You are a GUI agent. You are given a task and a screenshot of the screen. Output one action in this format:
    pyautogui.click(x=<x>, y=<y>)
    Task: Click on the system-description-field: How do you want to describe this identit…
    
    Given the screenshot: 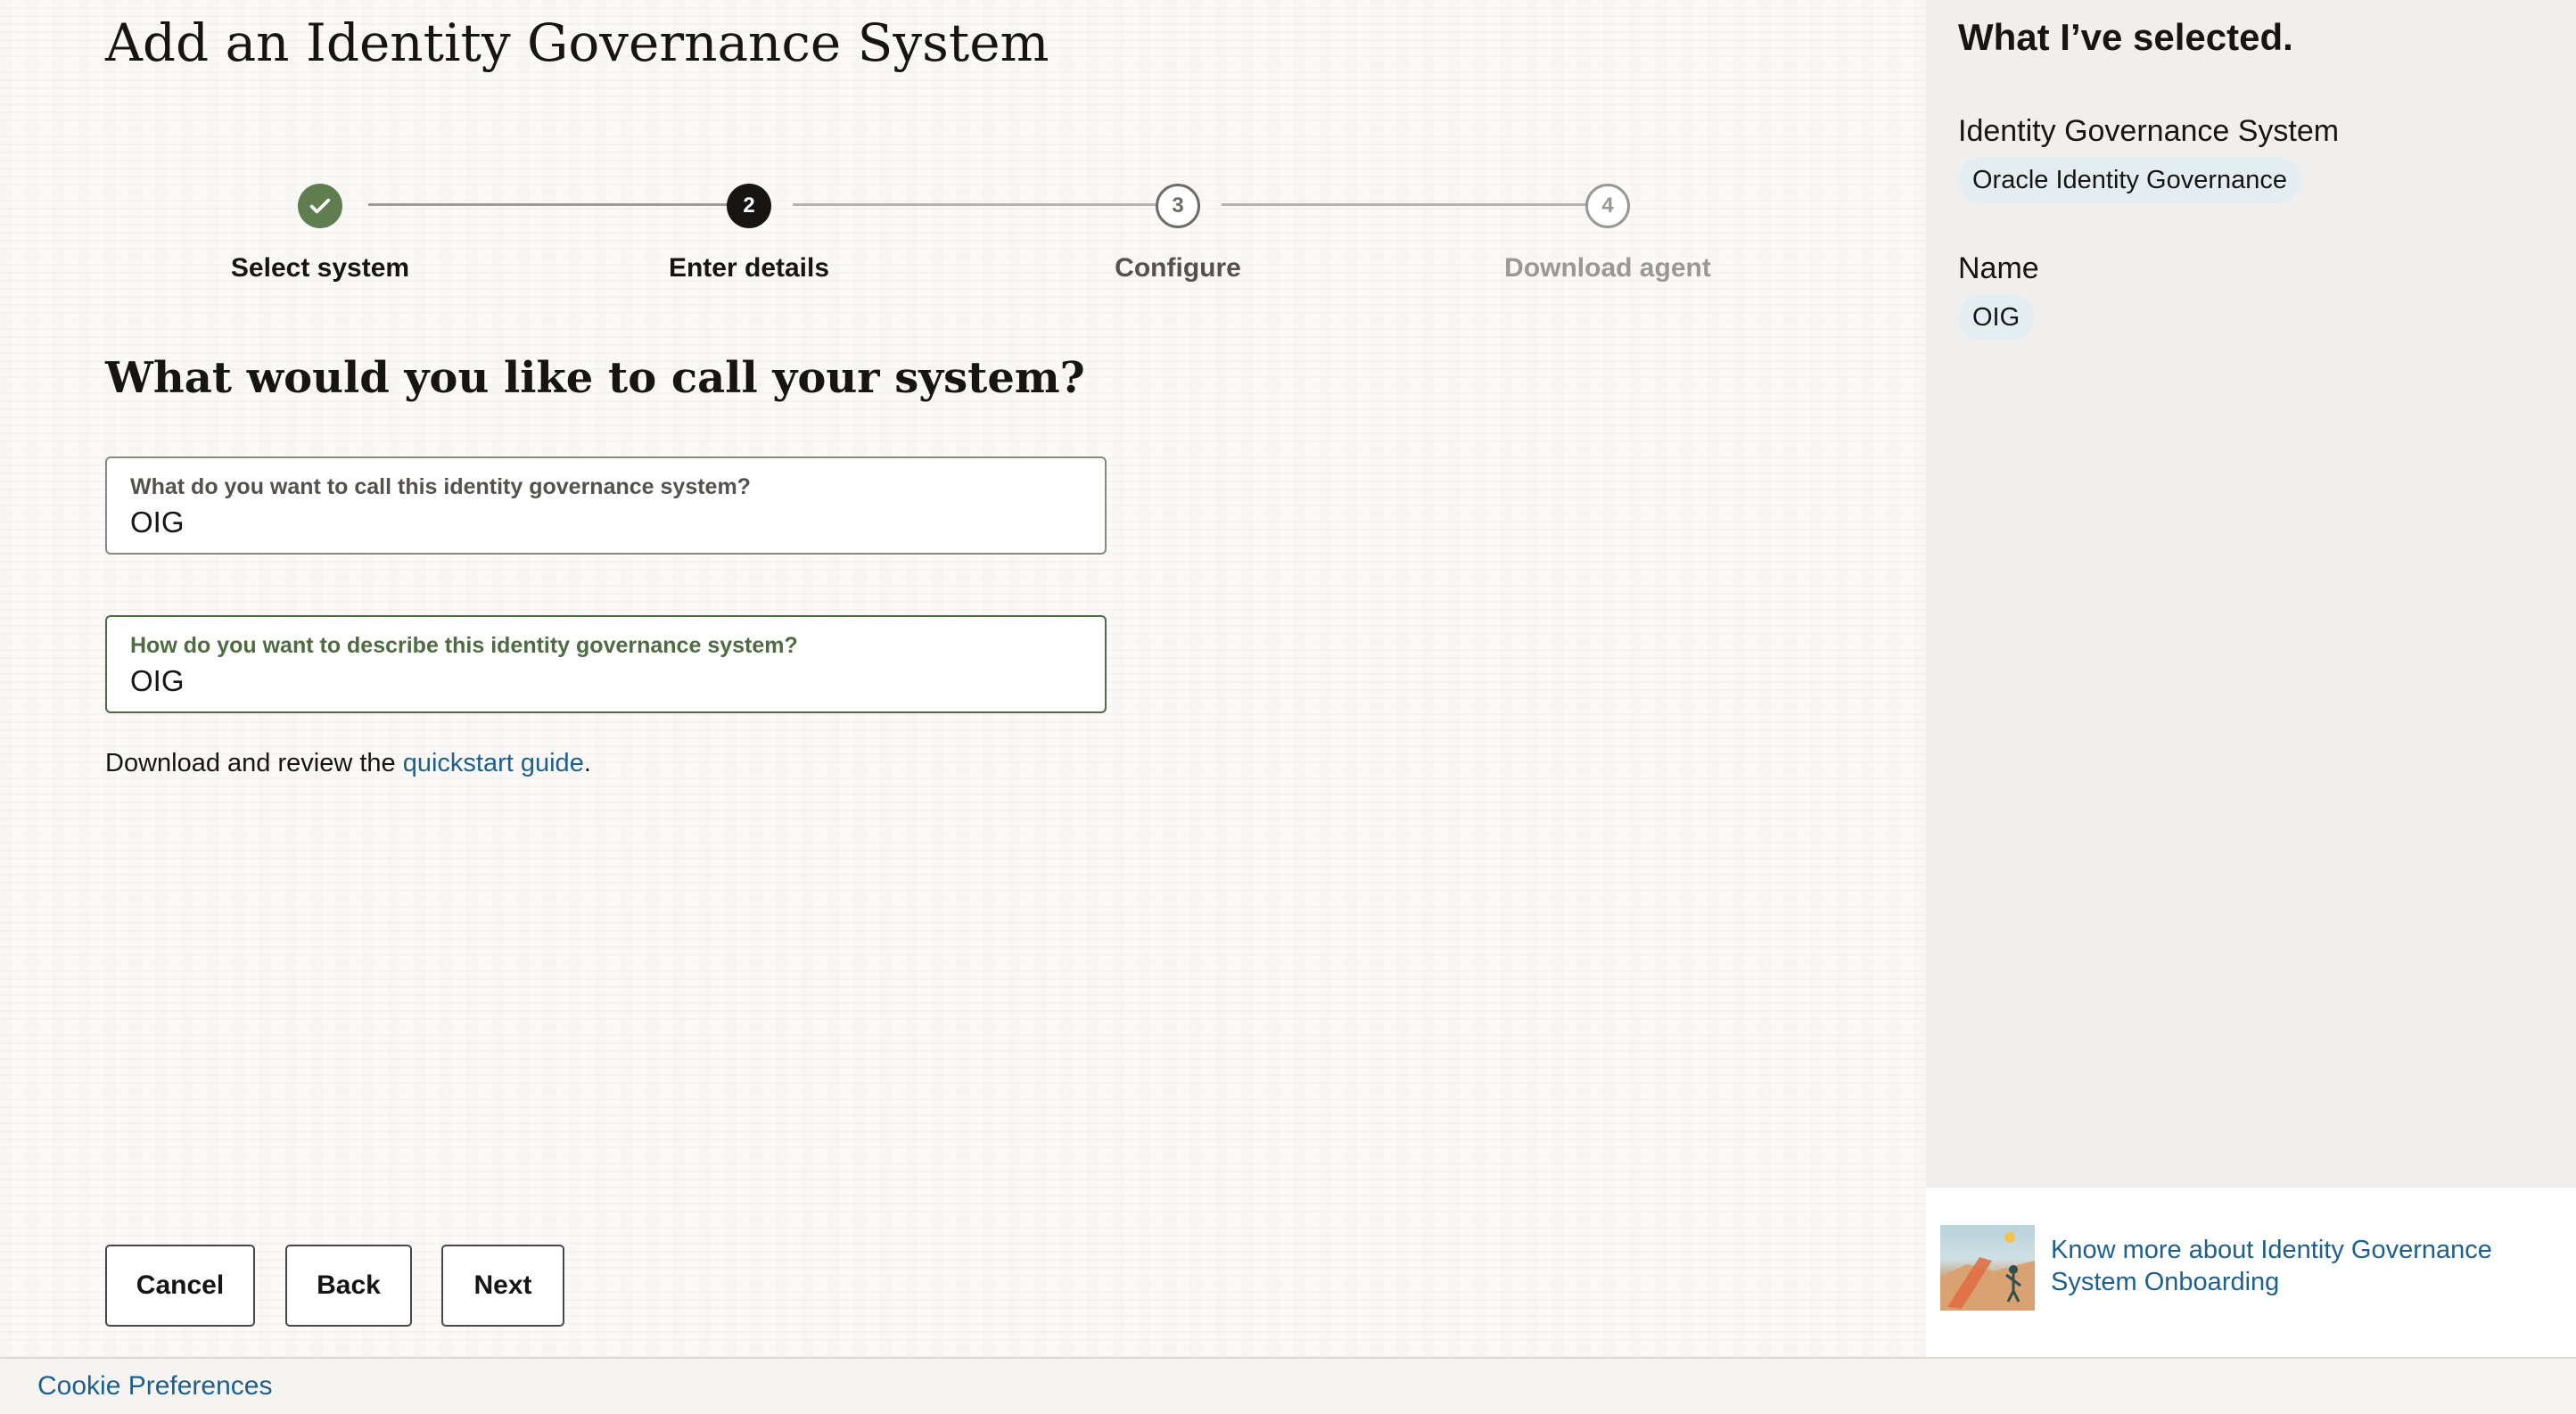 What is the action you would take?
    pyautogui.click(x=606, y=664)
    